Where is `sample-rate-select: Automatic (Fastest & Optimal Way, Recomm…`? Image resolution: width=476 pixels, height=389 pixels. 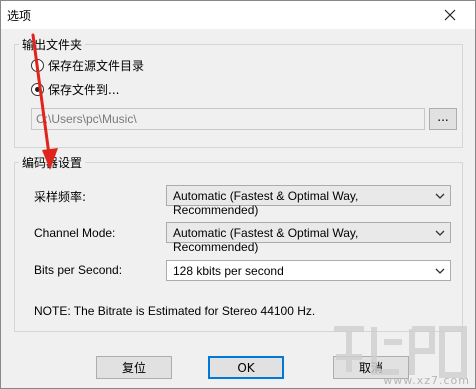 sample-rate-select: Automatic (Fastest & Optimal Way, Recomm… is located at coordinates (308, 201).